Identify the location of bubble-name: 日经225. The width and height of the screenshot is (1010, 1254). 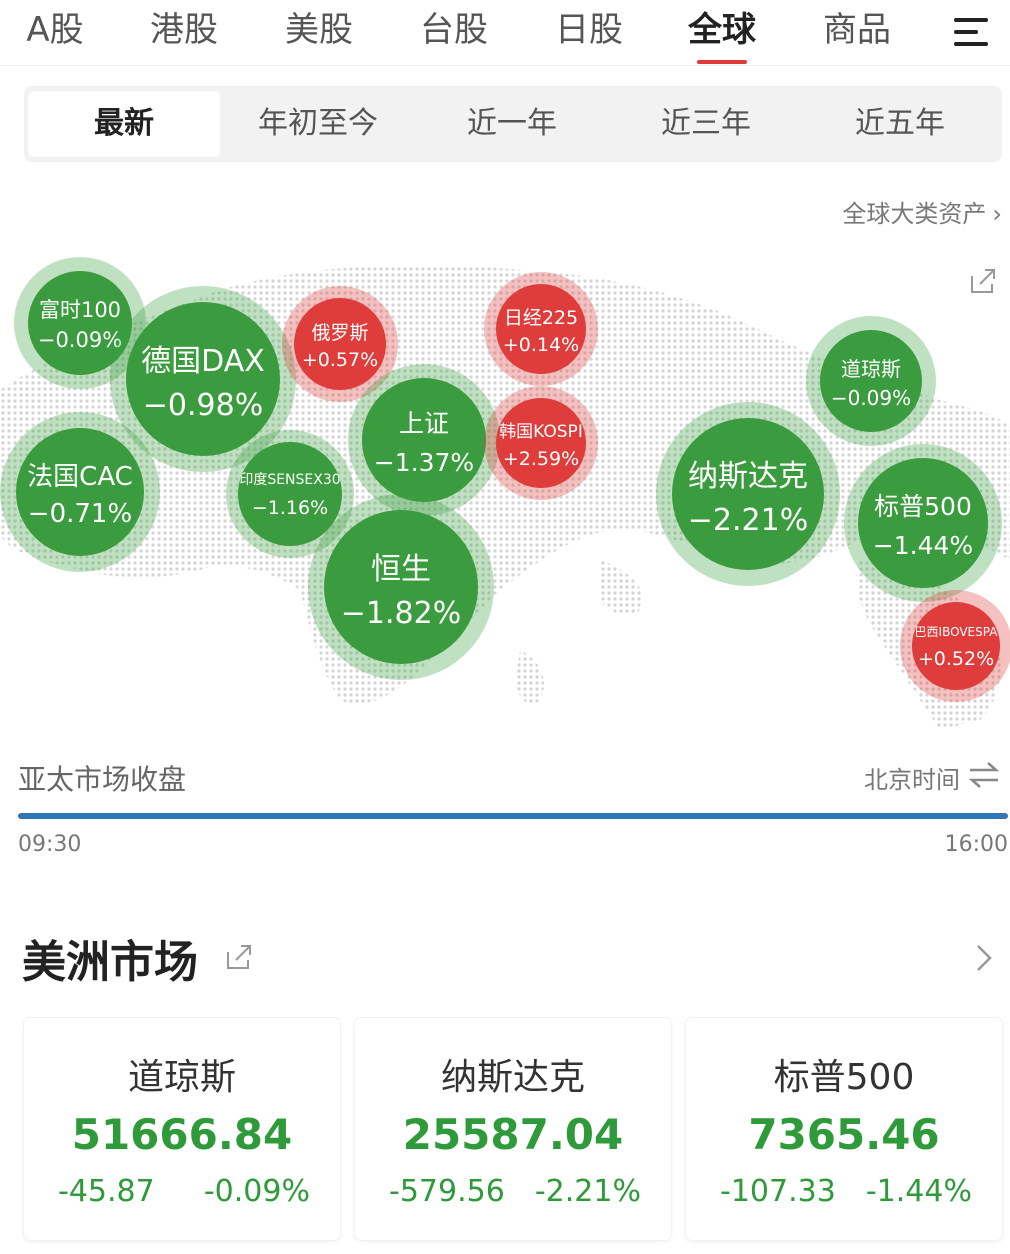
(541, 317).